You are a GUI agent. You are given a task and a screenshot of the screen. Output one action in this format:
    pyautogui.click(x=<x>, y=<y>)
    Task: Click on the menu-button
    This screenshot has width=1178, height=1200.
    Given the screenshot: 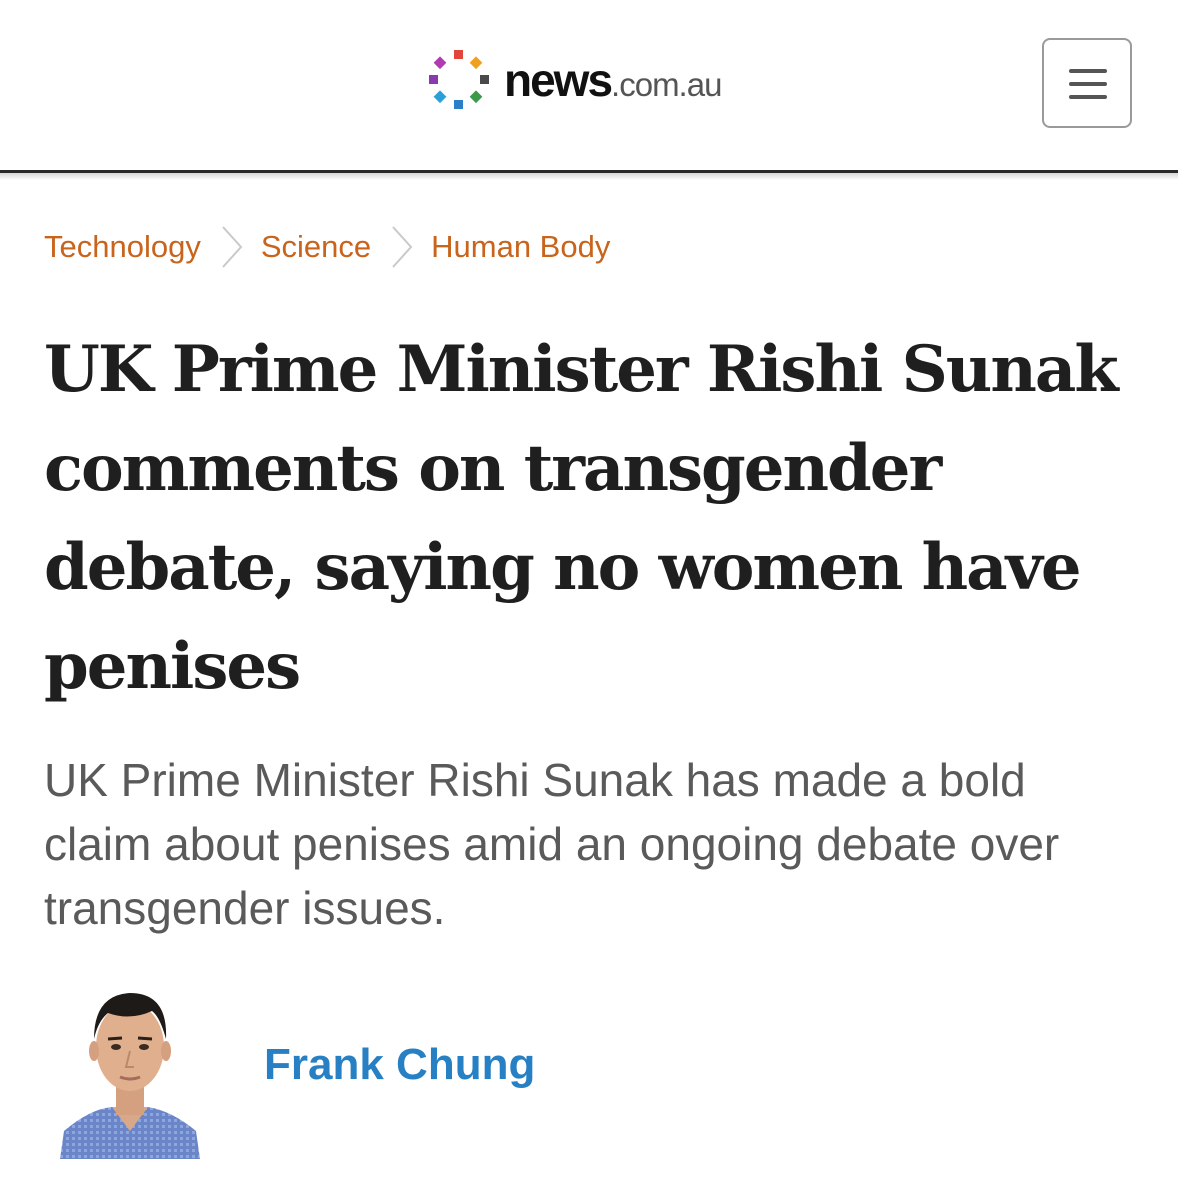 What is the action you would take?
    pyautogui.click(x=1087, y=83)
    